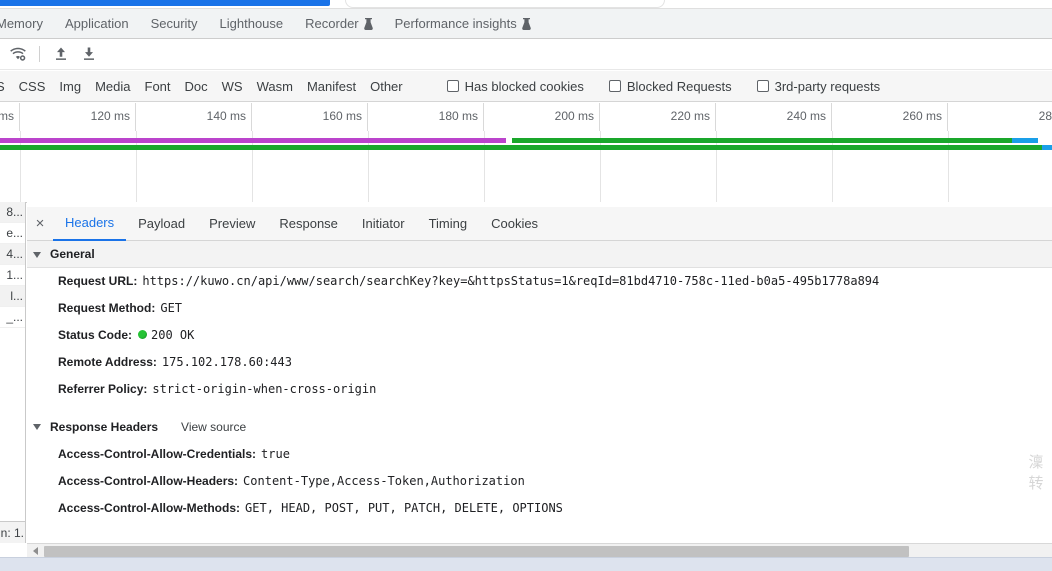 The width and height of the screenshot is (1052, 571). Describe the element at coordinates (72, 254) in the screenshot. I see `general-section-title: General` at that location.